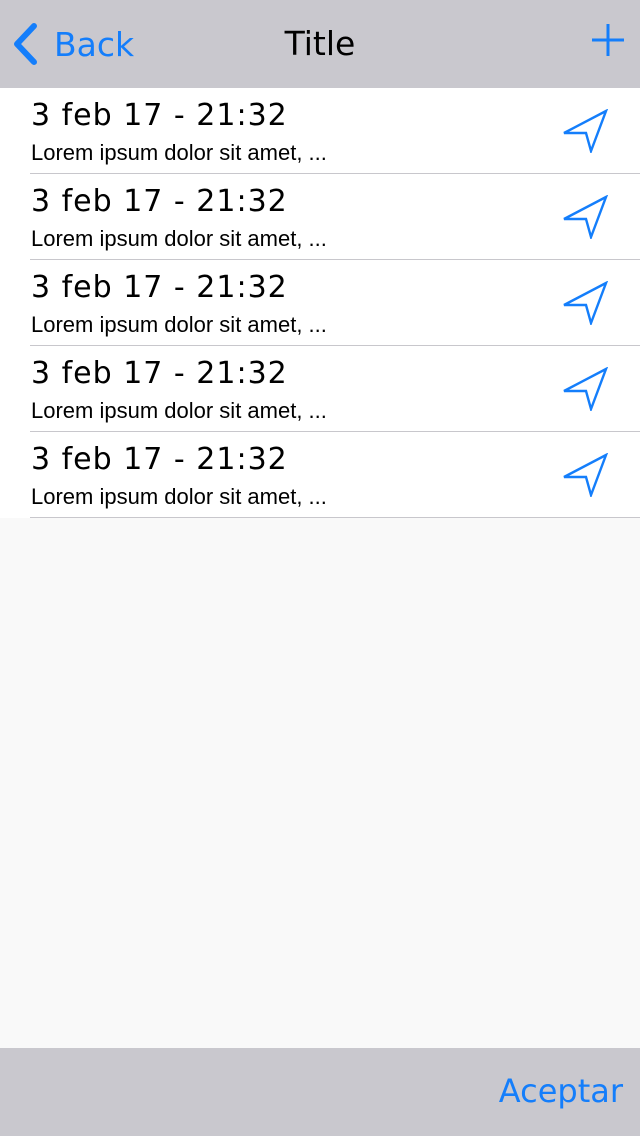  What do you see at coordinates (561, 1092) in the screenshot?
I see `accept-button: Aceptar` at bounding box center [561, 1092].